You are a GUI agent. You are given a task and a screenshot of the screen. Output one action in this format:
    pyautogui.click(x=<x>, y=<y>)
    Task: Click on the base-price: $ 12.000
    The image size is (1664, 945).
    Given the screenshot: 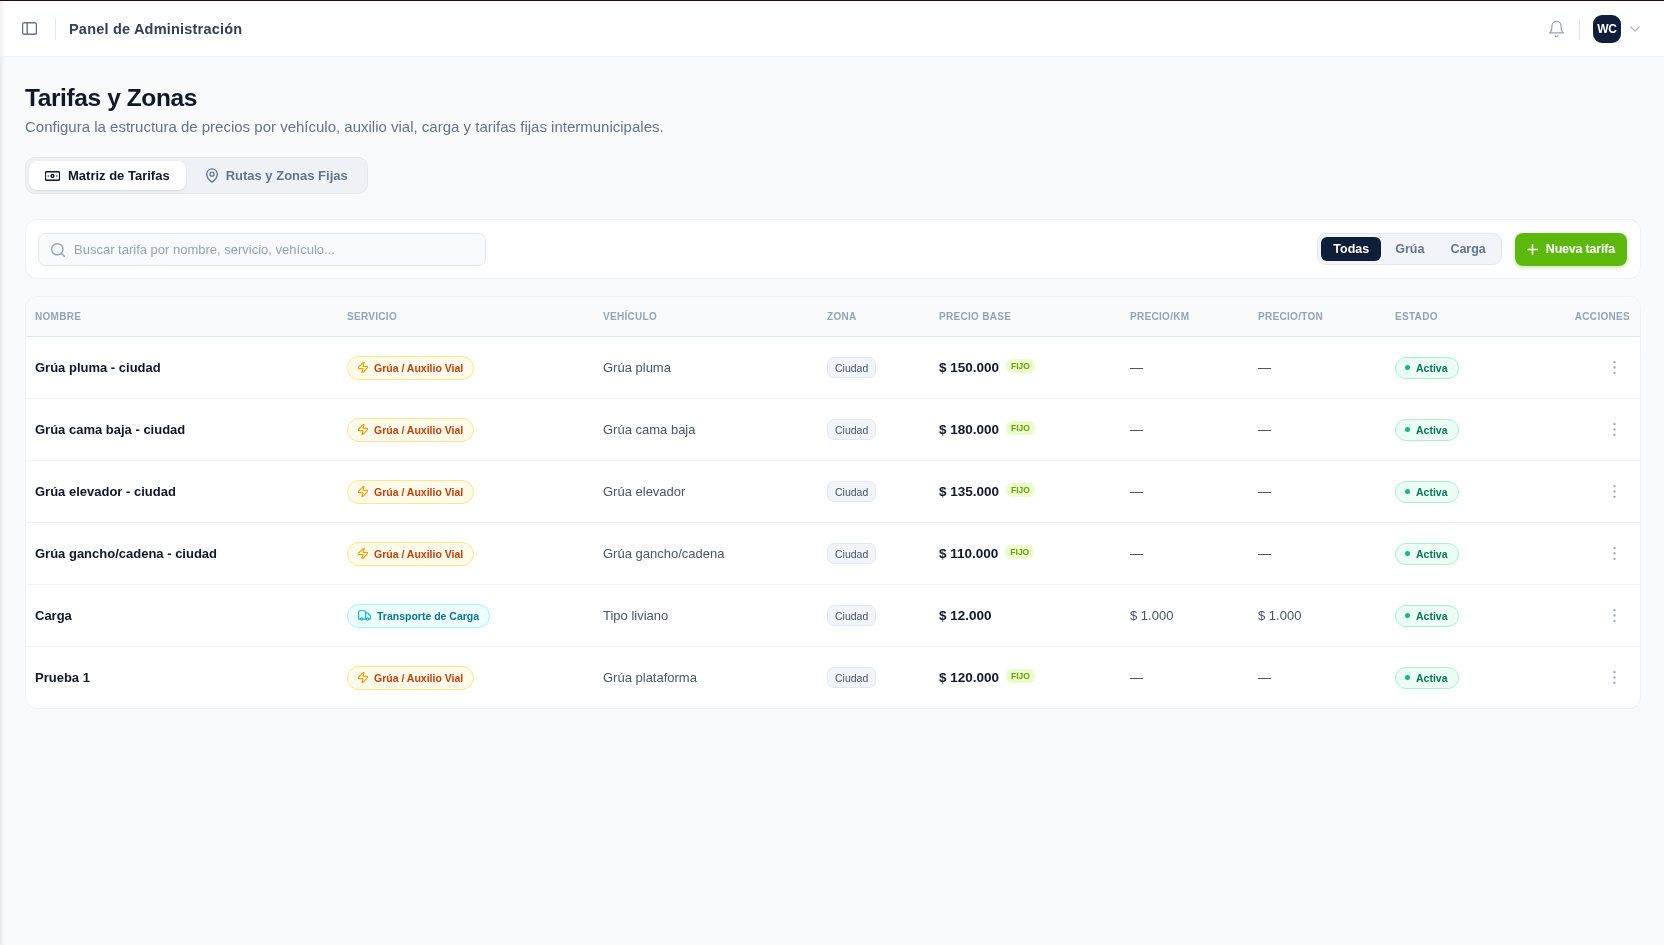 What is the action you would take?
    pyautogui.click(x=965, y=615)
    